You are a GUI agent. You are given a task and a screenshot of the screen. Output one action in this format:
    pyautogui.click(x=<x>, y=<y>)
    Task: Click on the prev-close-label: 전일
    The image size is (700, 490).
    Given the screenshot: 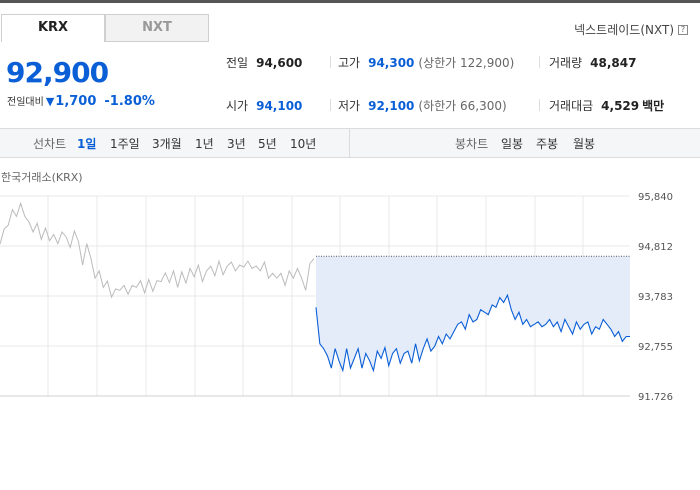 What is the action you would take?
    pyautogui.click(x=237, y=63)
    